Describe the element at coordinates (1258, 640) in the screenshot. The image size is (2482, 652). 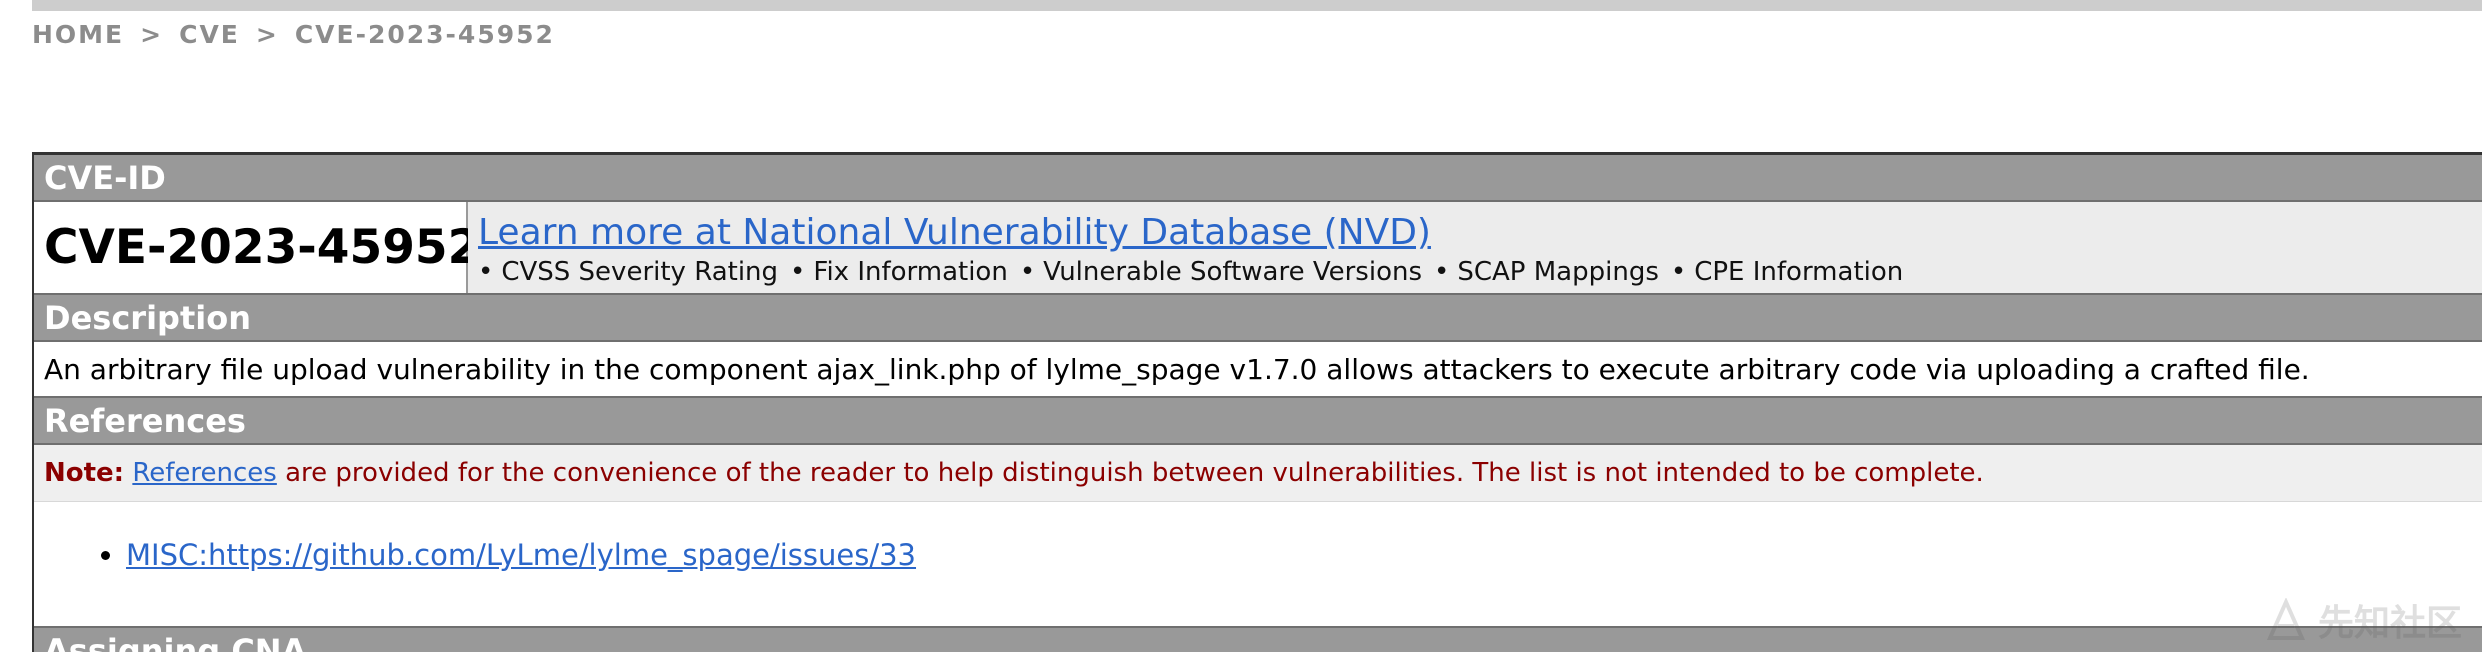
I see `assigning-cna-header: Assigning CNA` at that location.